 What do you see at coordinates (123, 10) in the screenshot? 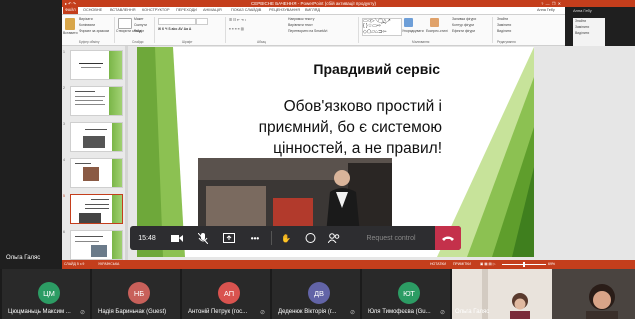
I see `tab-insert: ВСТАВЛЕННЯ` at bounding box center [123, 10].